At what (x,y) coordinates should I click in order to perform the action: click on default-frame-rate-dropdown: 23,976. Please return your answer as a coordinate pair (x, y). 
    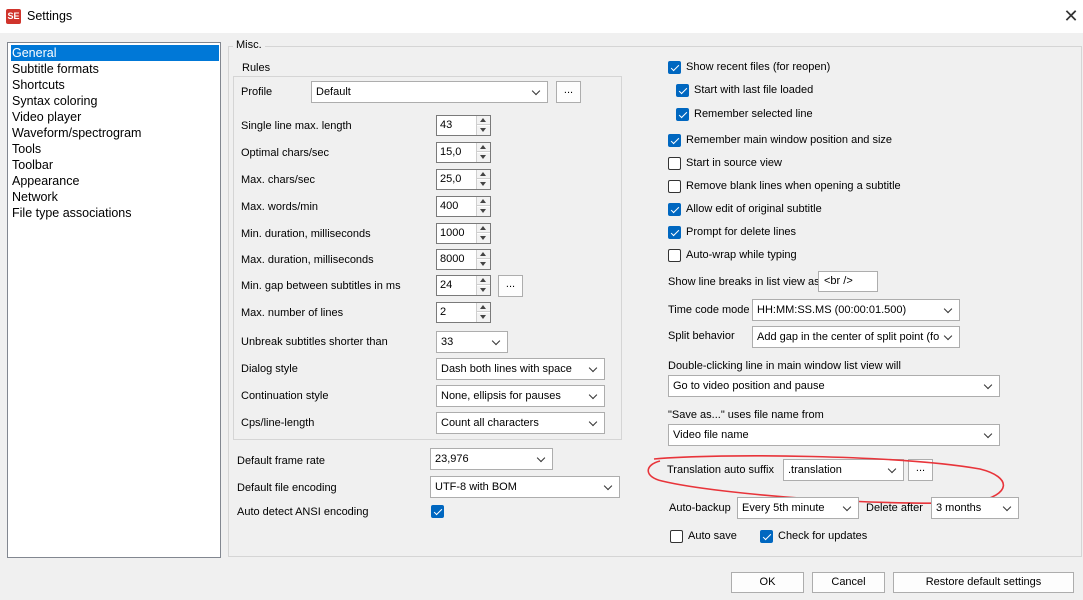
    Looking at the image, I should click on (491, 459).